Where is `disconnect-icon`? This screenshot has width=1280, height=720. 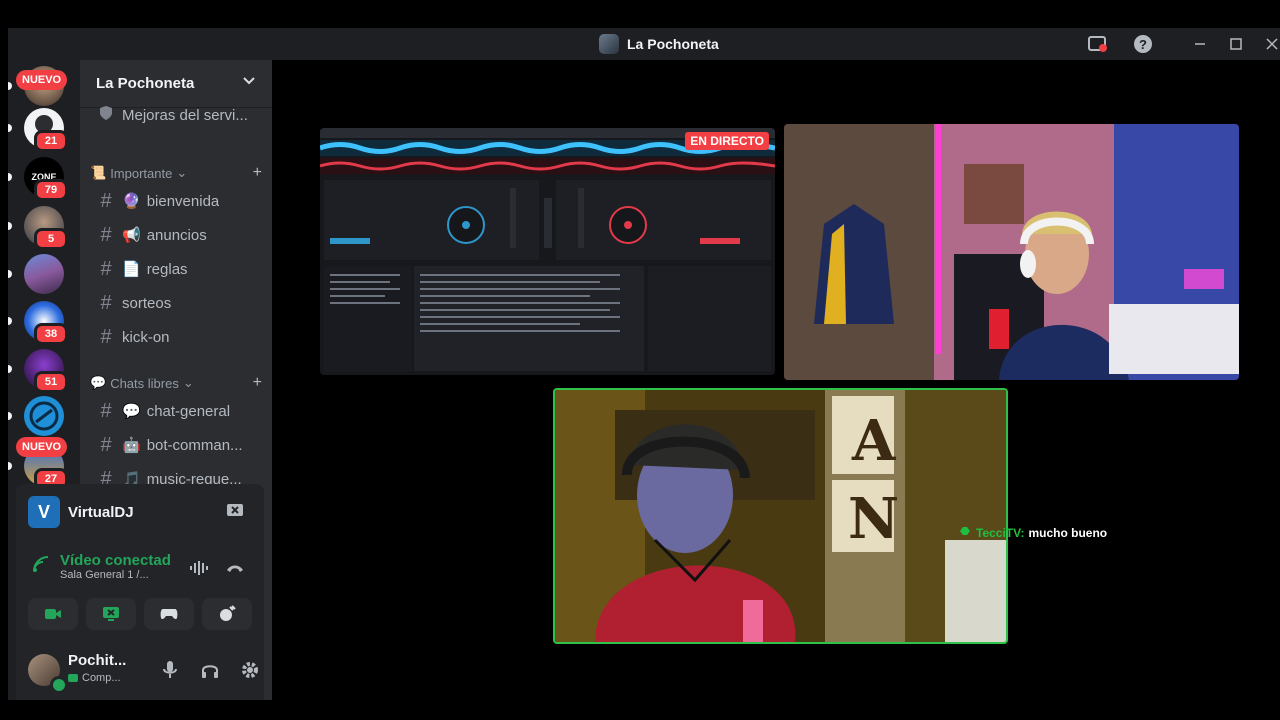 disconnect-icon is located at coordinates (235, 570).